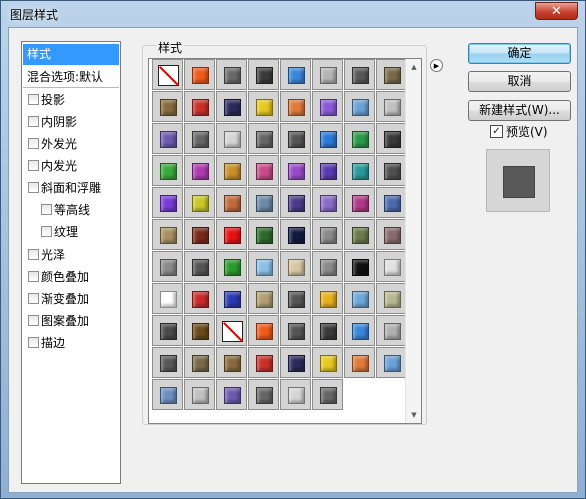 This screenshot has height=499, width=586. I want to click on title-bar: 图层样式 ✕, so click(293, 14).